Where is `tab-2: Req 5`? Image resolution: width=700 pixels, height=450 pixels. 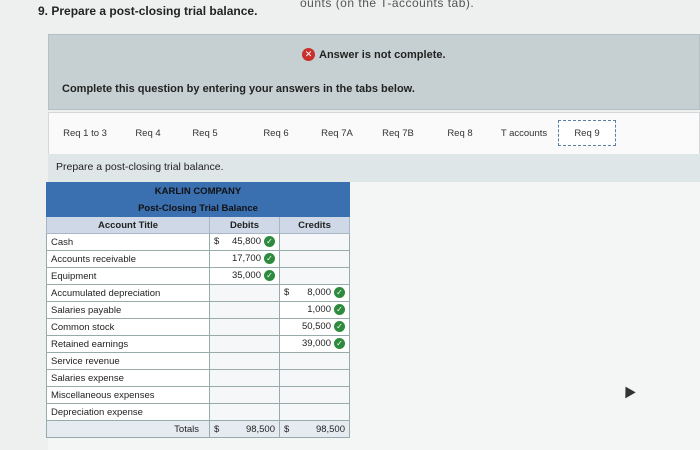 tab-2: Req 5 is located at coordinates (205, 133).